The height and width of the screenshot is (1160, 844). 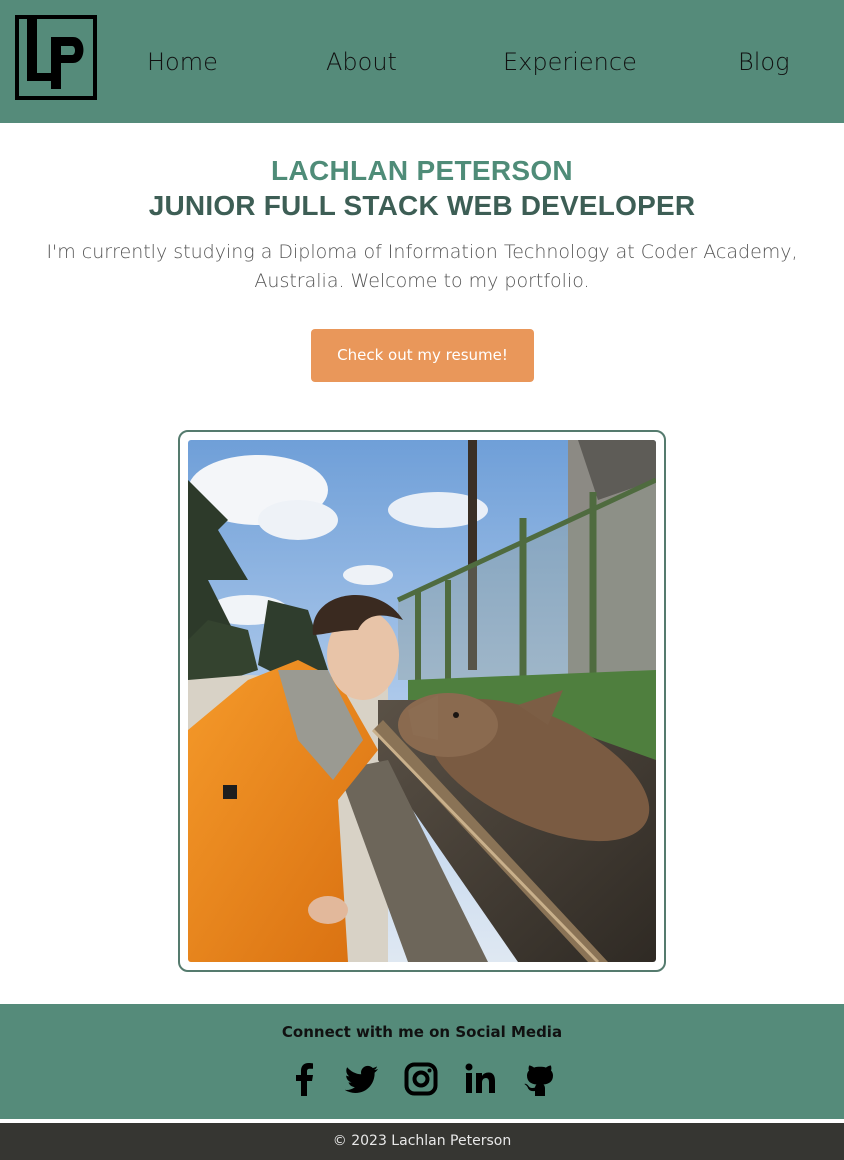 What do you see at coordinates (422, 205) in the screenshot?
I see `hero-role: JUNIOR FULL STACK WEB DEVELOPER` at bounding box center [422, 205].